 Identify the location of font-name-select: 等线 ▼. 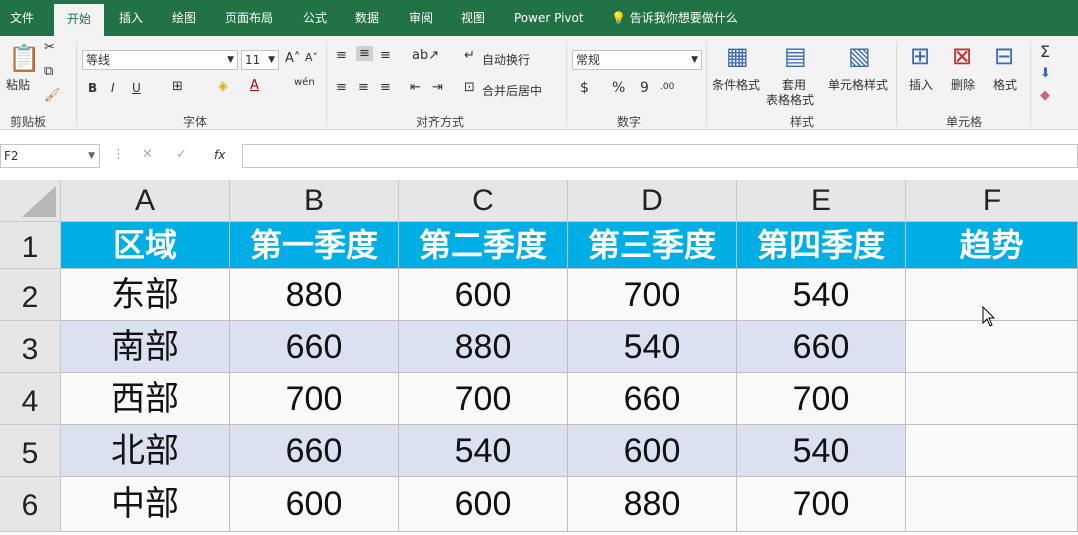
(160, 60).